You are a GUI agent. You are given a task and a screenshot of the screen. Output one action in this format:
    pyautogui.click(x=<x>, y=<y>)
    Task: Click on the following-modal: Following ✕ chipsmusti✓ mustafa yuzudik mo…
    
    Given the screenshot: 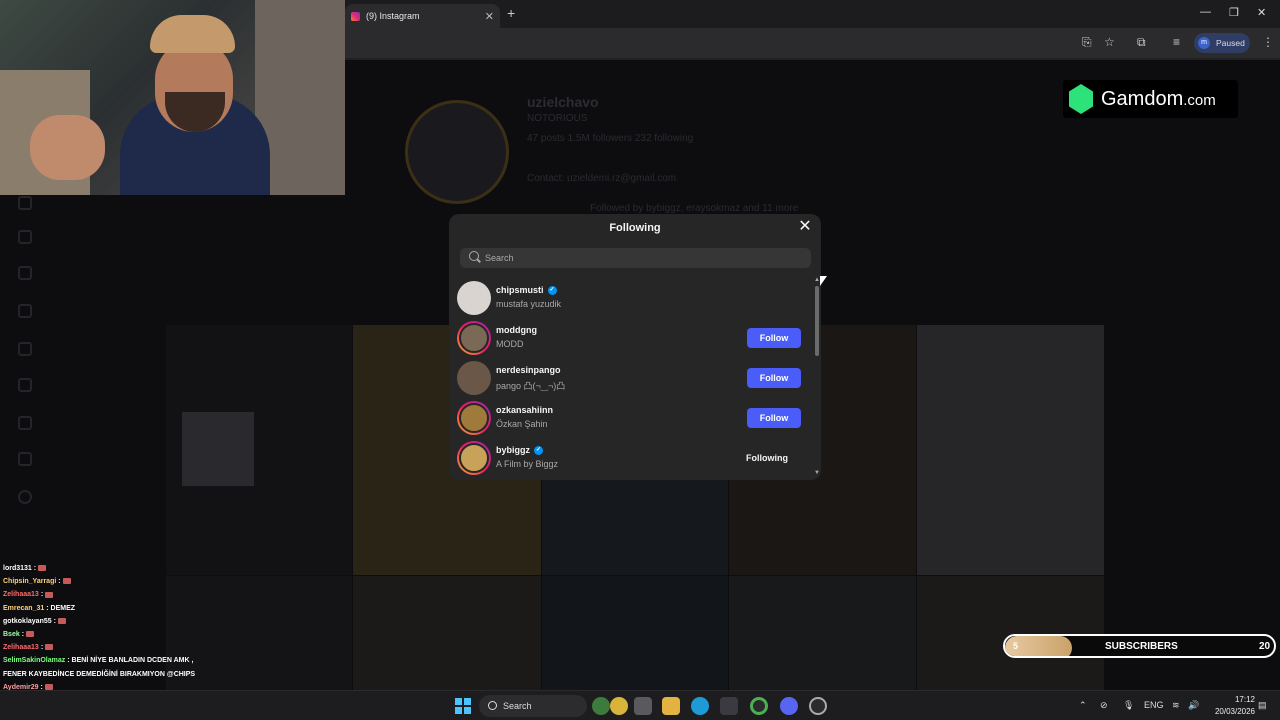 What is the action you would take?
    pyautogui.click(x=635, y=347)
    